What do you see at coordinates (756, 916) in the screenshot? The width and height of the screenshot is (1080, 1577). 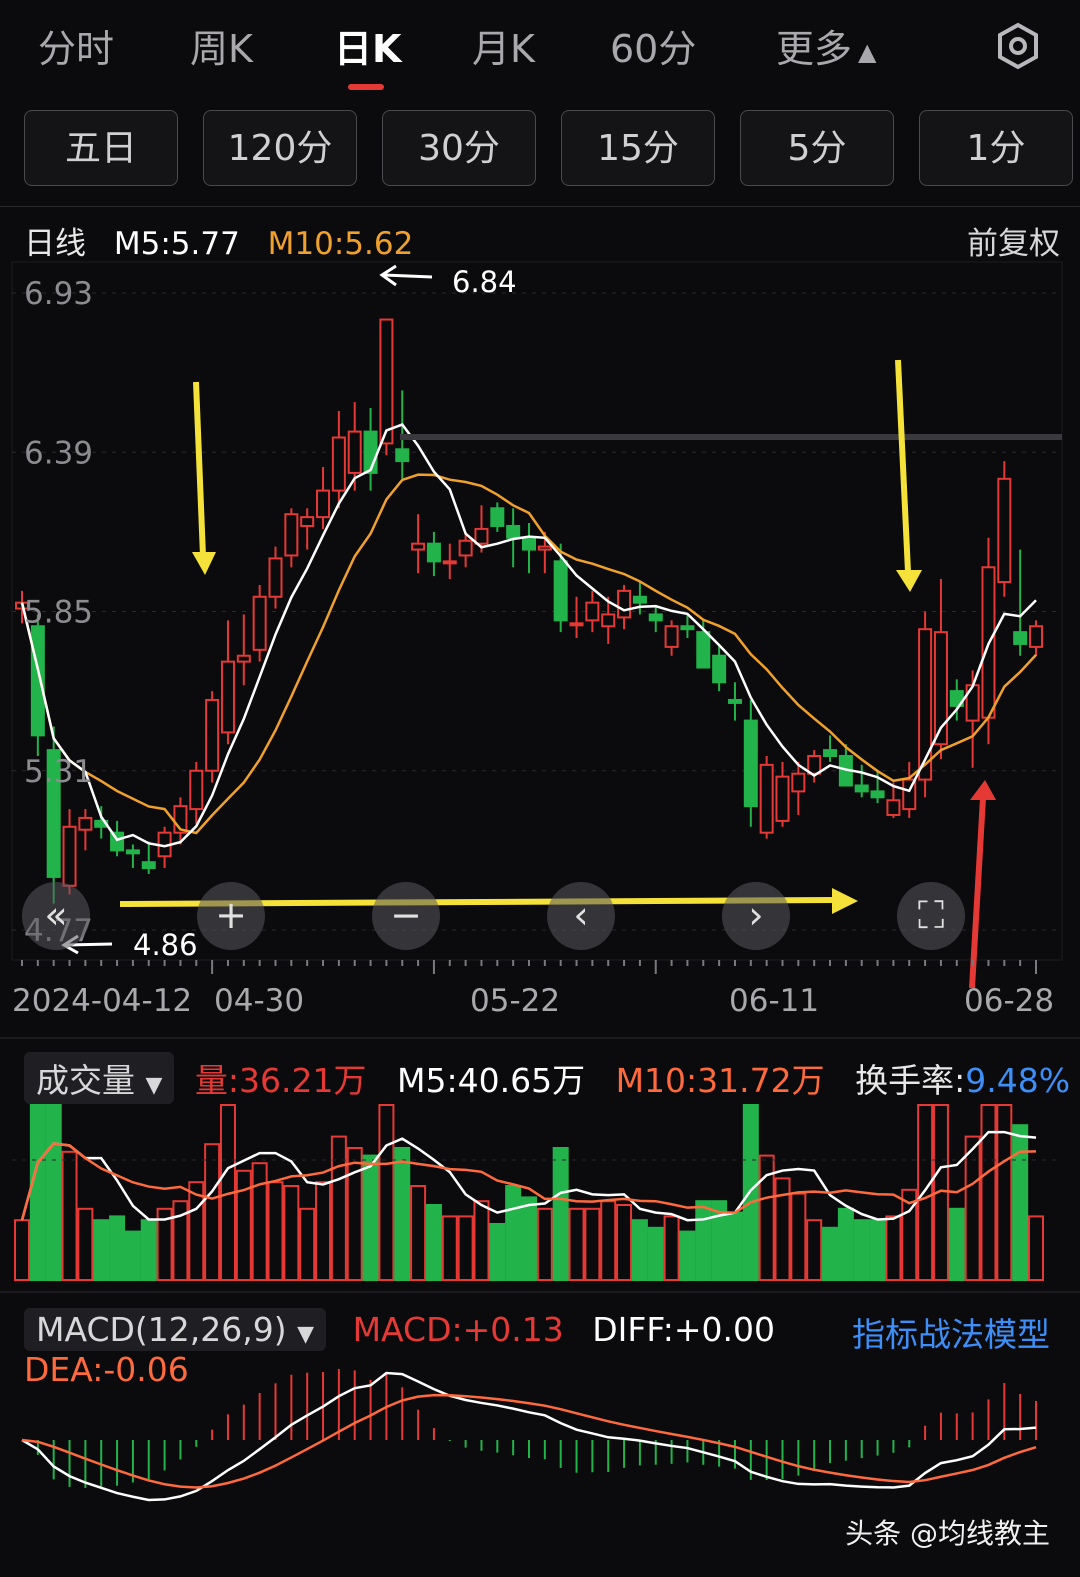 I see `scroll-right-button: ›` at bounding box center [756, 916].